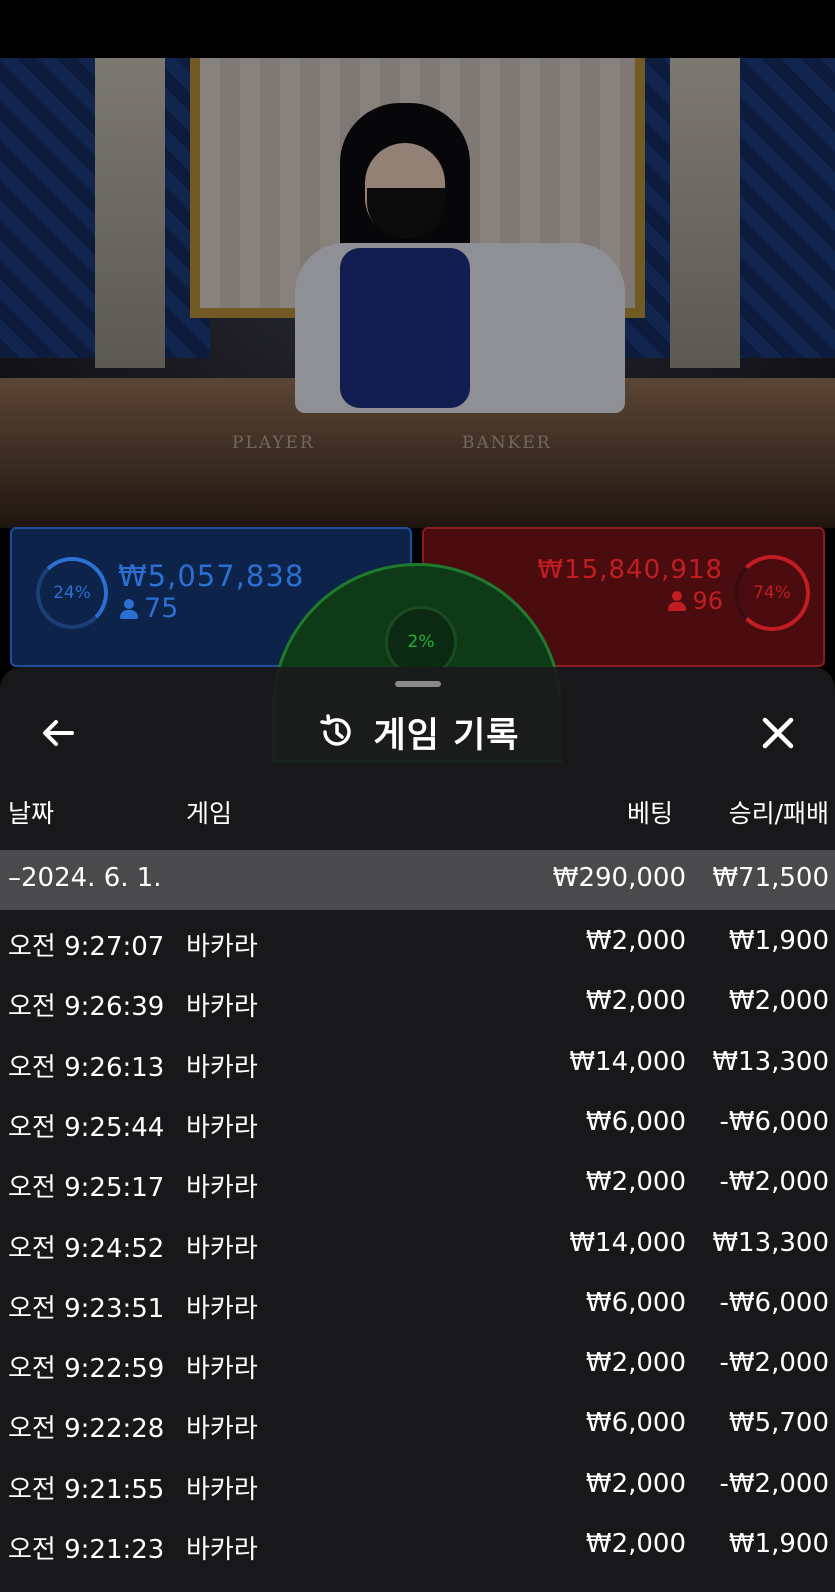 The width and height of the screenshot is (835, 1592). I want to click on row-time: 오전 9:26:39, so click(86, 1007).